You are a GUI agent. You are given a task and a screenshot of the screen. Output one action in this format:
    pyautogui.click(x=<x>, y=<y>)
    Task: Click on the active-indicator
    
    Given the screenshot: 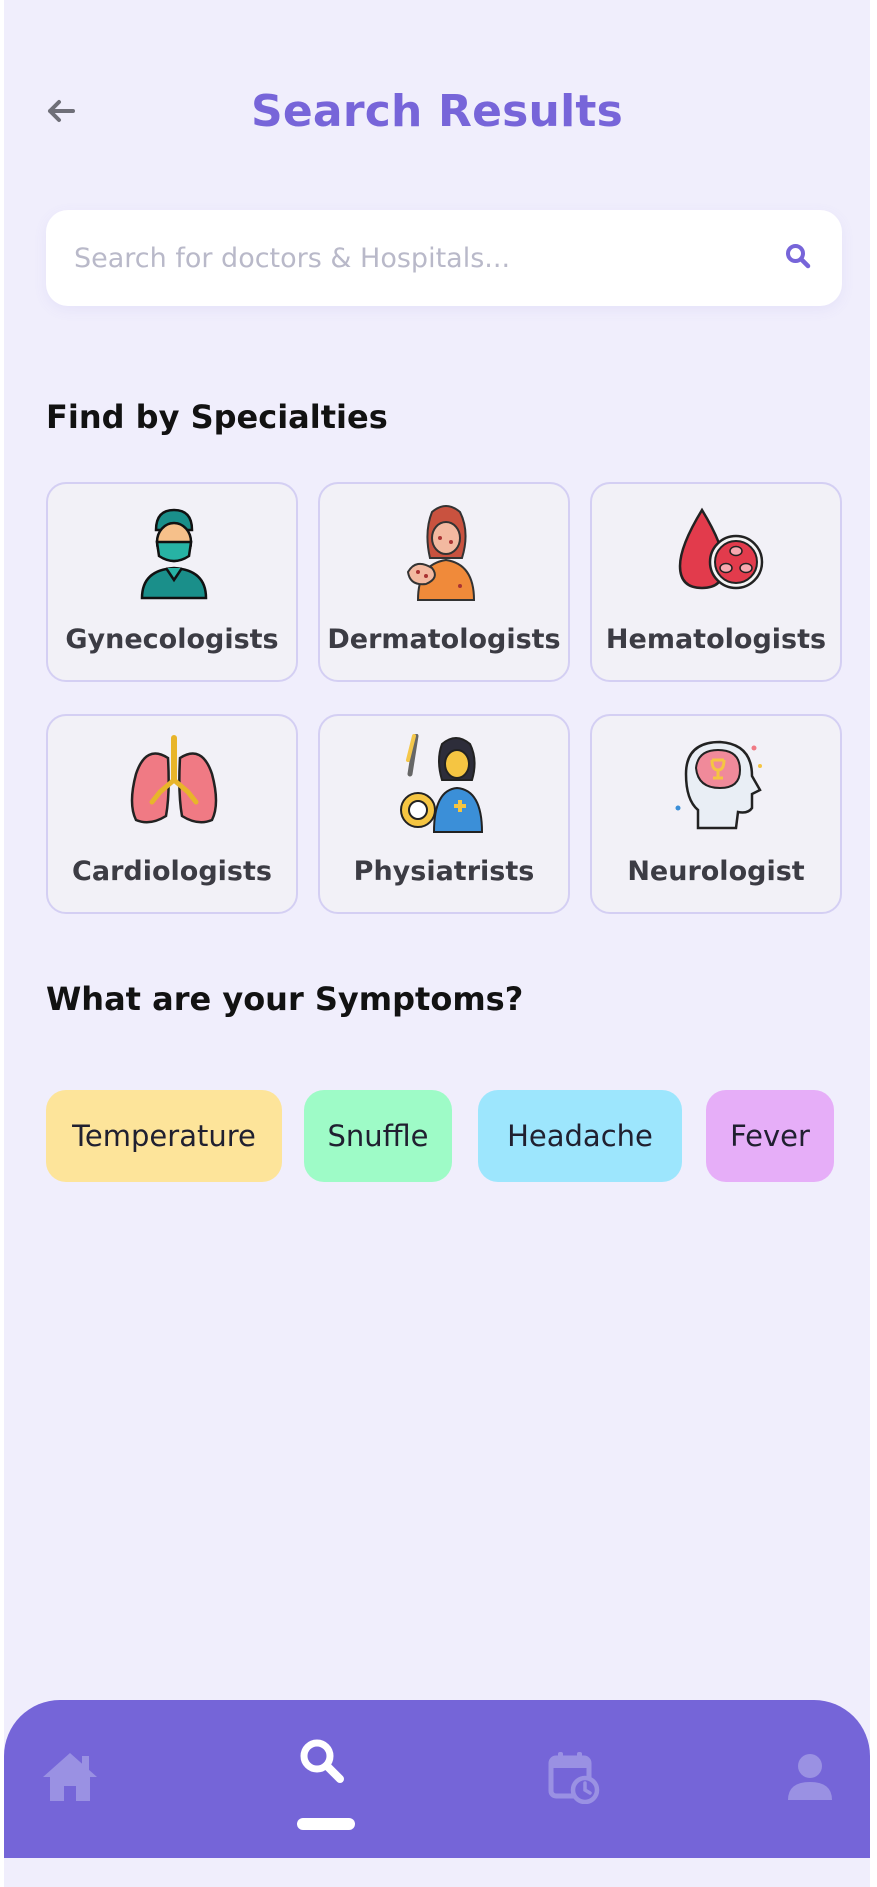 What is the action you would take?
    pyautogui.click(x=326, y=1824)
    